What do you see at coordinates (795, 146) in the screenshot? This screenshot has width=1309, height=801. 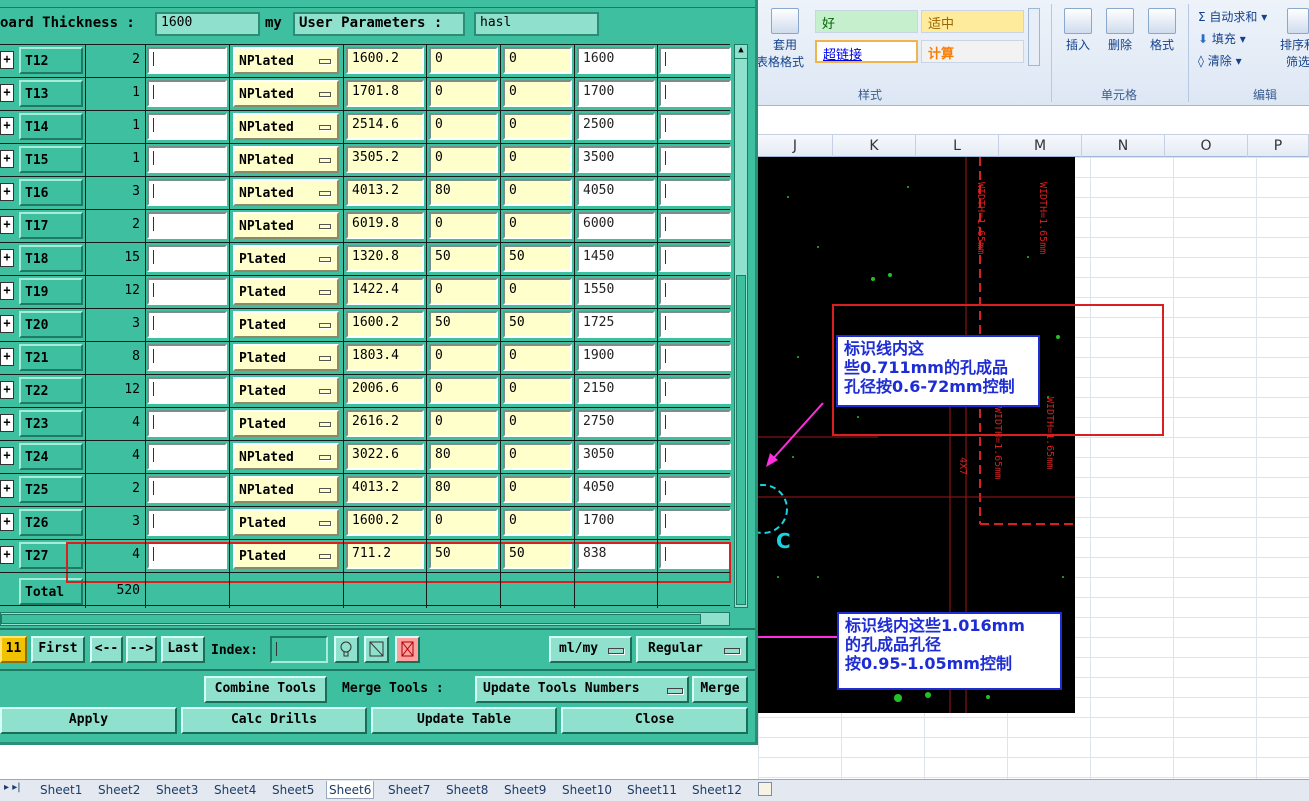 I see `column-header: J` at bounding box center [795, 146].